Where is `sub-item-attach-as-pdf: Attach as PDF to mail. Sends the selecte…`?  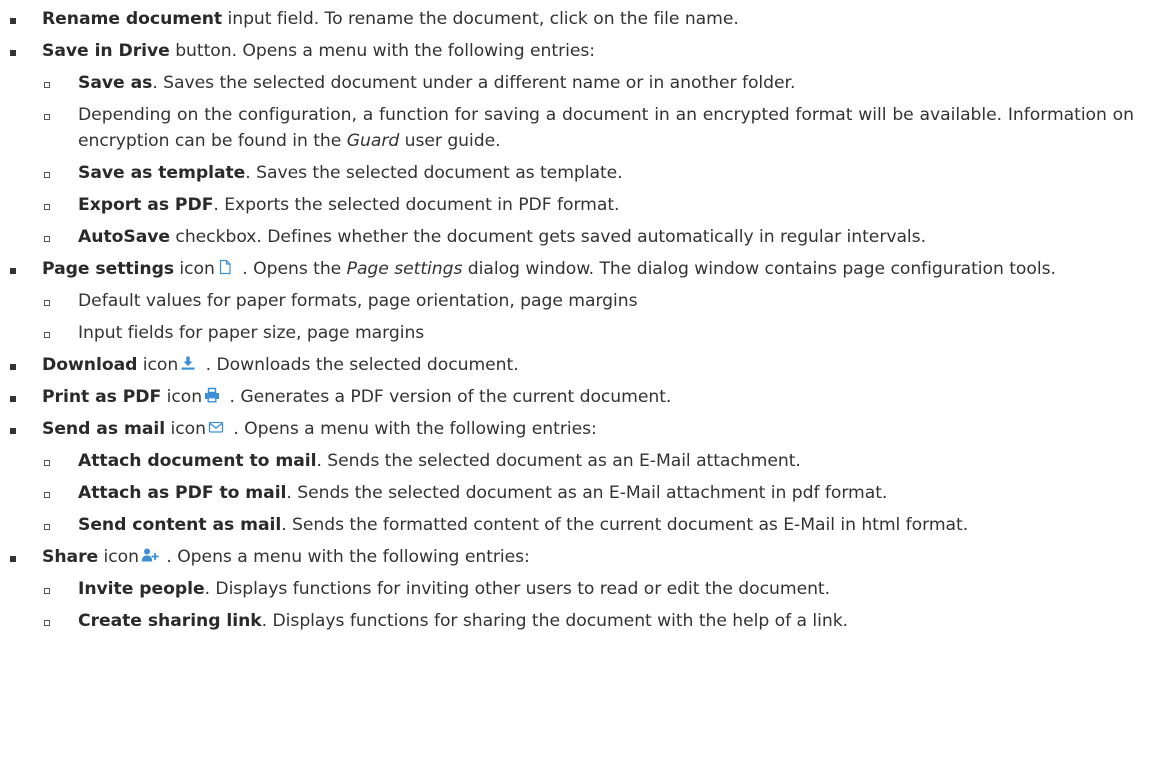
sub-item-attach-as-pdf: Attach as PDF to mail. Sends the selecte… is located at coordinates (588, 493).